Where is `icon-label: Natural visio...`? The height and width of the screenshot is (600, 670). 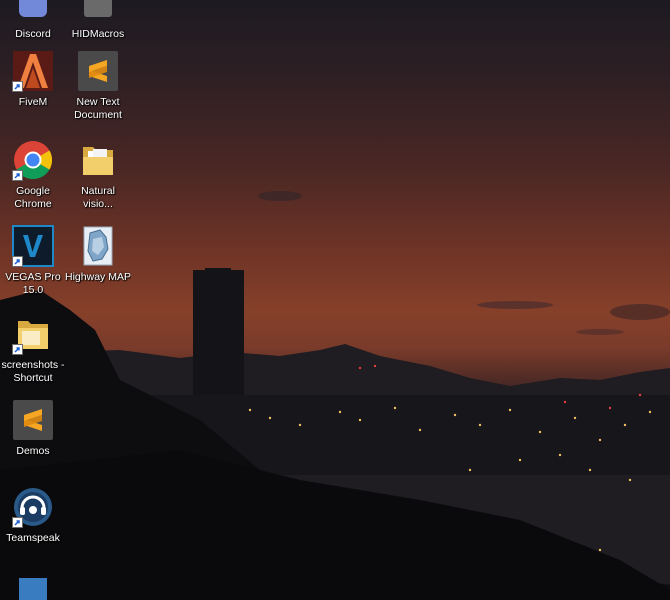
icon-label: Natural visio... is located at coordinates (98, 197).